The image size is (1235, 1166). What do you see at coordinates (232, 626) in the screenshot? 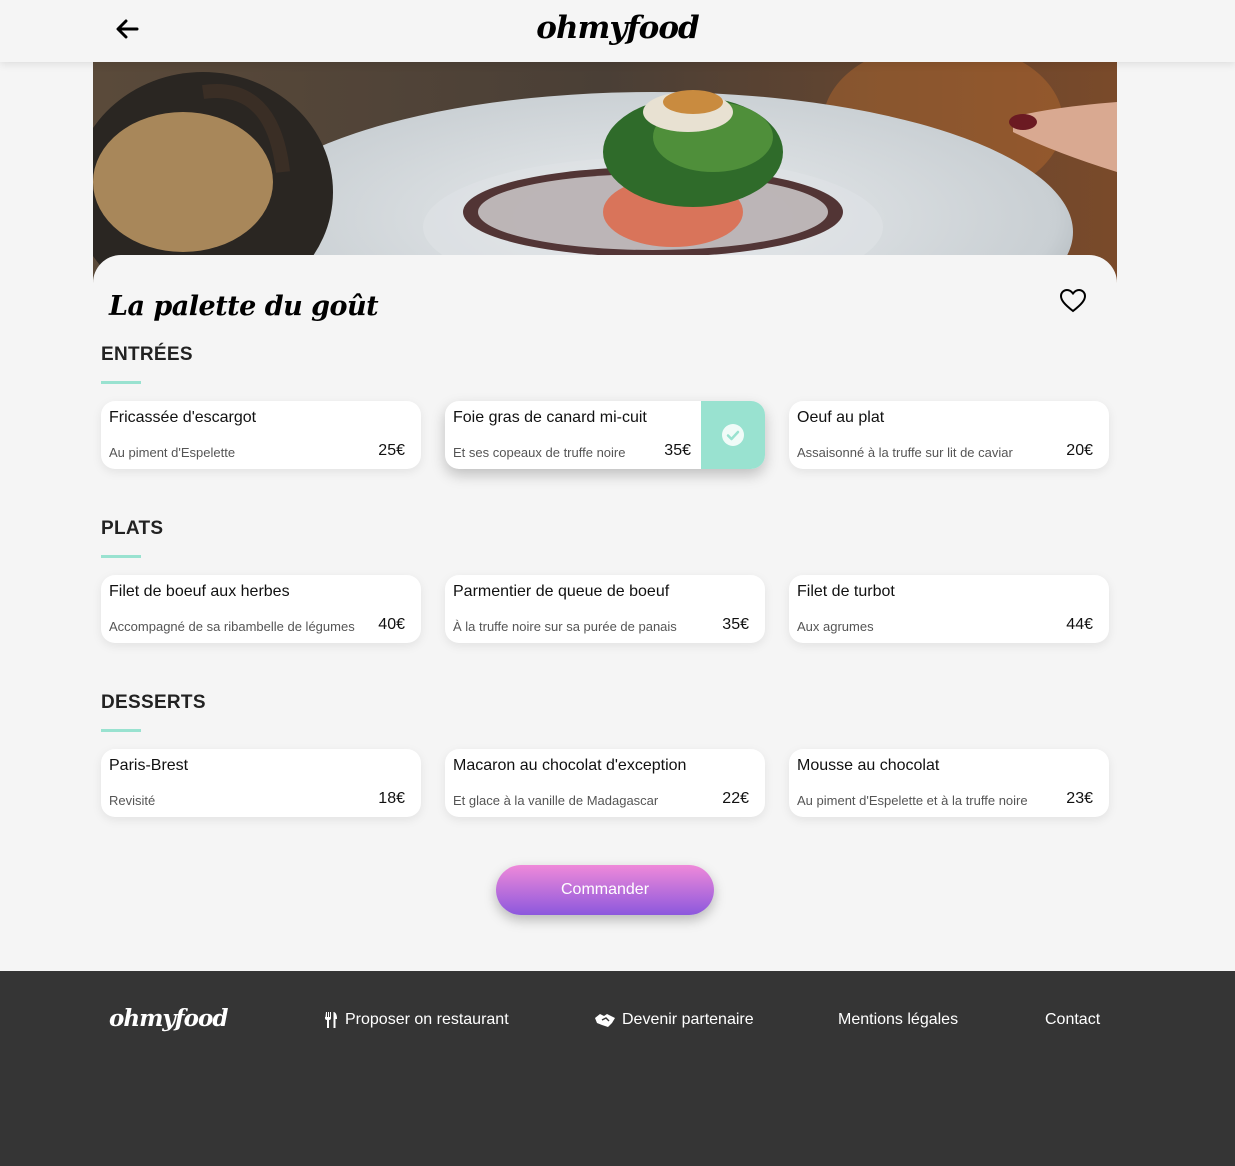
I see `menu-item-description: Accompagné de sa ribambelle de légumes` at bounding box center [232, 626].